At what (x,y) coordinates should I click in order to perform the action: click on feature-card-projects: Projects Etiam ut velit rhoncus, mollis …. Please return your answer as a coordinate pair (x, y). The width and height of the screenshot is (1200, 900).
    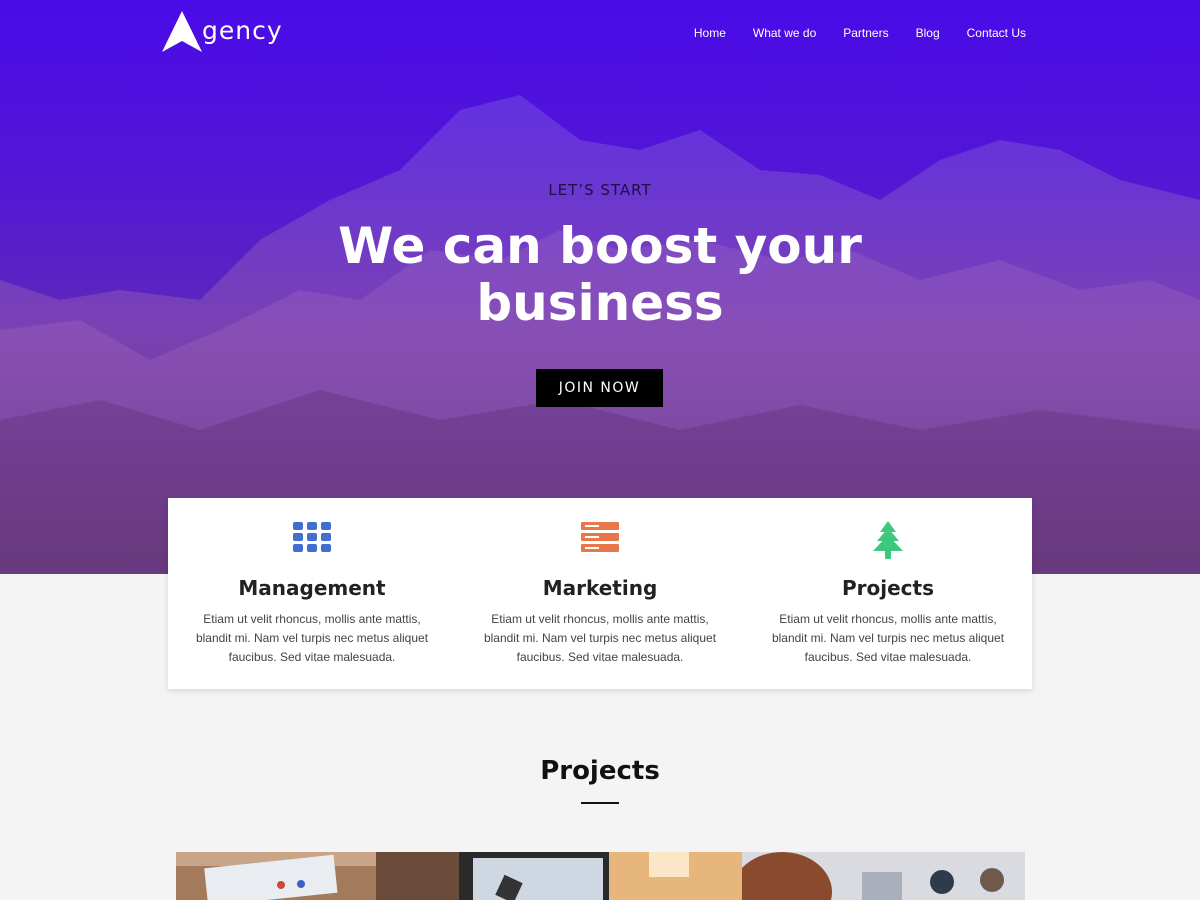
    Looking at the image, I should click on (888, 593).